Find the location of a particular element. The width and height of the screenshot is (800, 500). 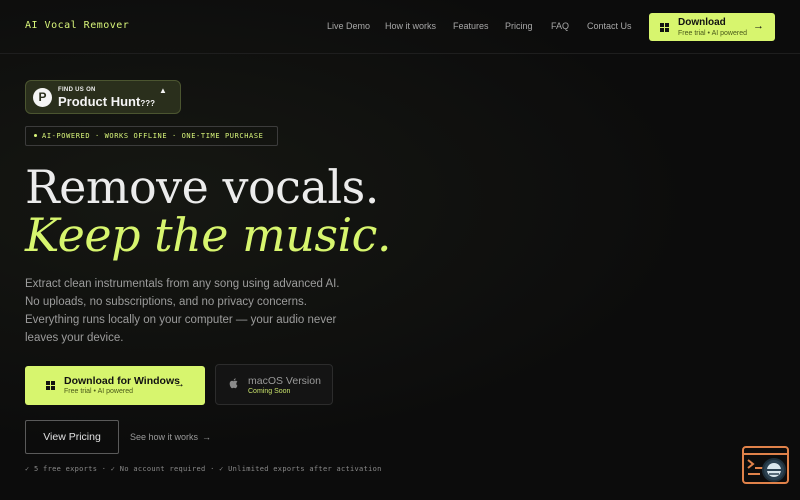

nav-link-live-demo: Live Demo is located at coordinates (348, 26).